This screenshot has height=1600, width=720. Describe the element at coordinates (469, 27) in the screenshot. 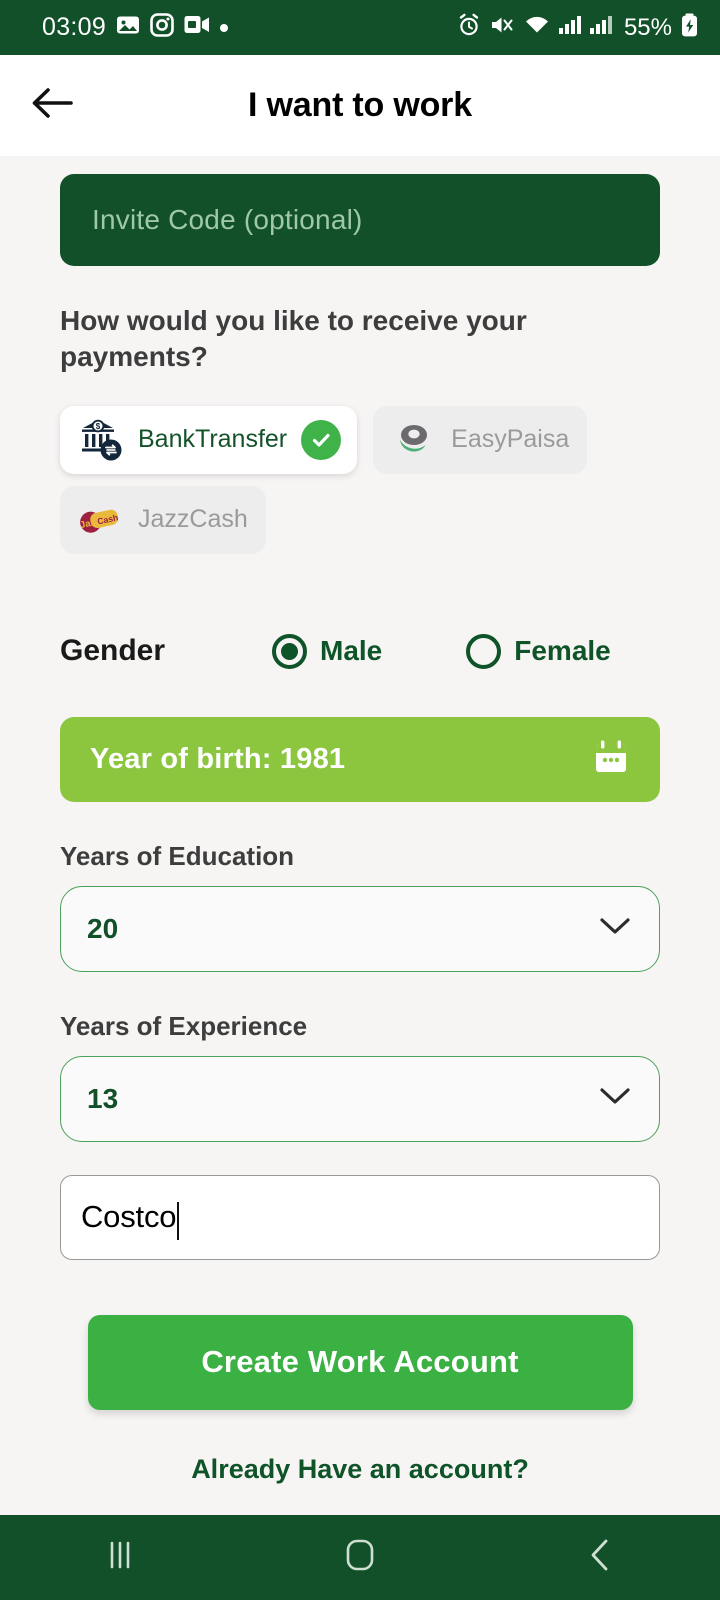

I see `alarm-icon` at that location.